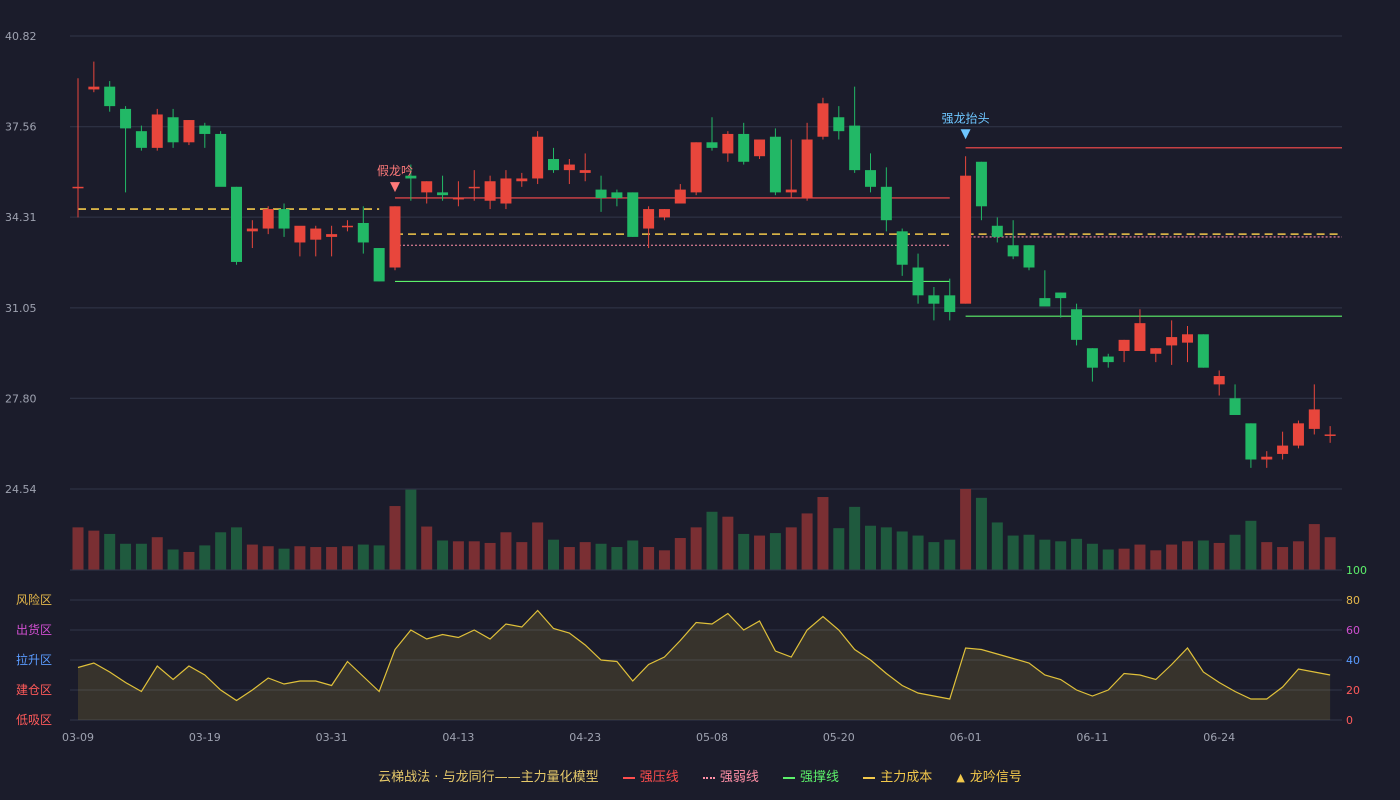  What do you see at coordinates (739, 777) in the screenshot?
I see `legend-label: 强弱线` at bounding box center [739, 777].